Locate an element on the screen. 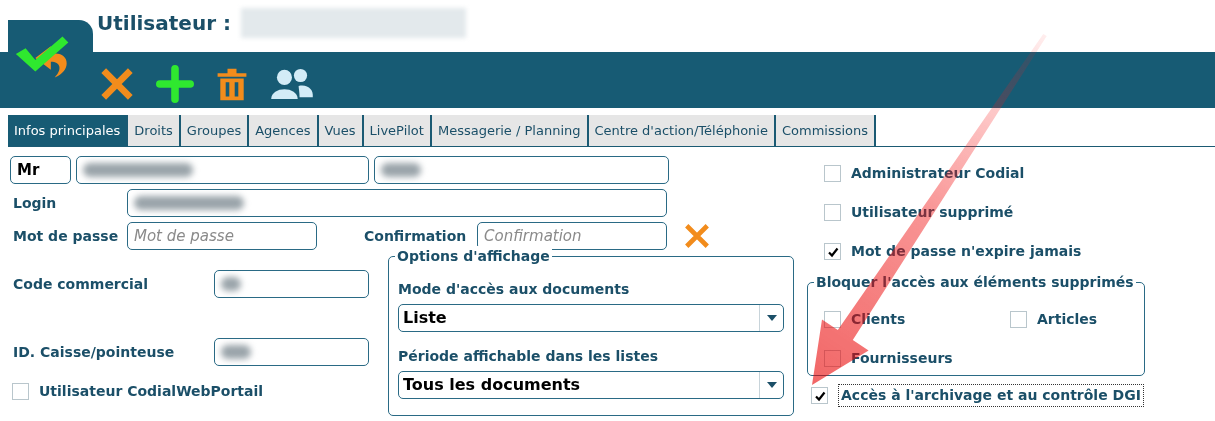  tab: Infos principales is located at coordinates (68, 130).